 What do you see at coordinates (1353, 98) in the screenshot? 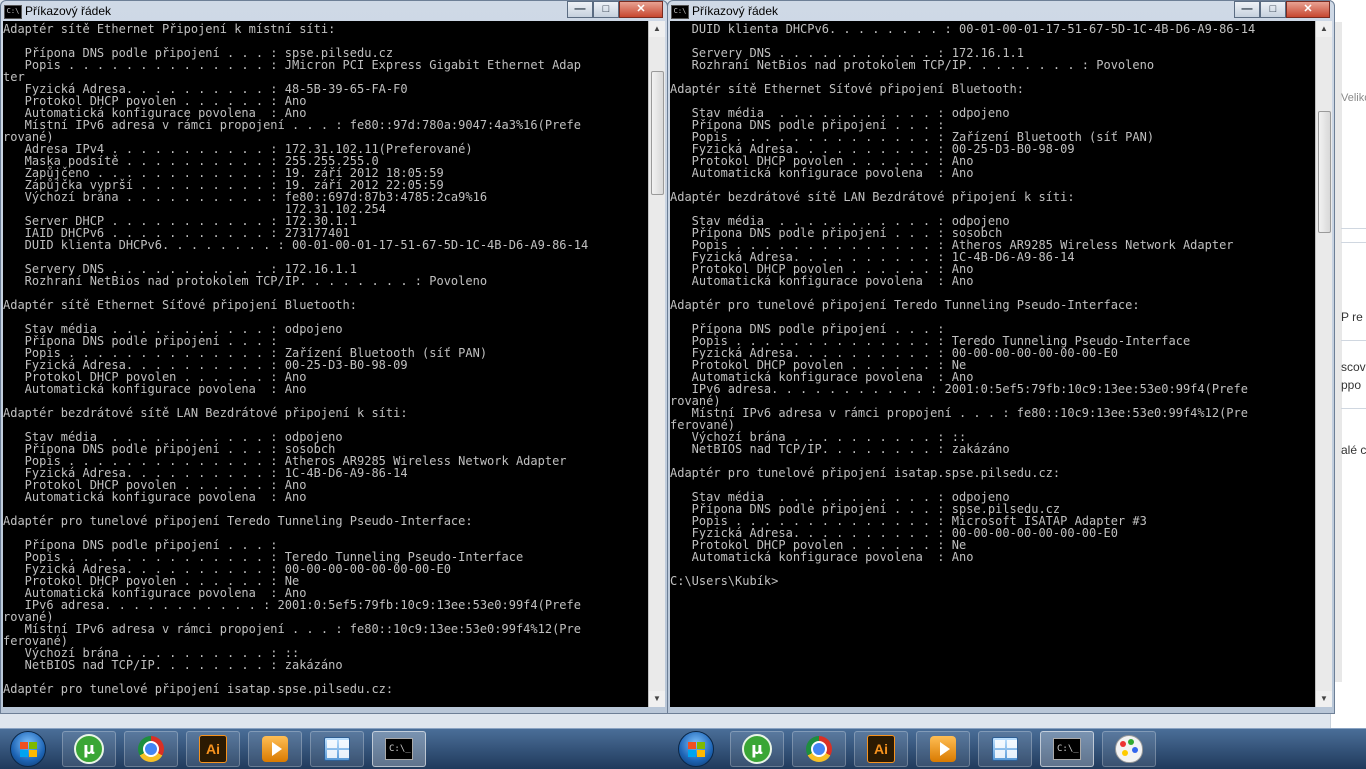
I see `background-text-fragment: Veliko` at bounding box center [1353, 98].